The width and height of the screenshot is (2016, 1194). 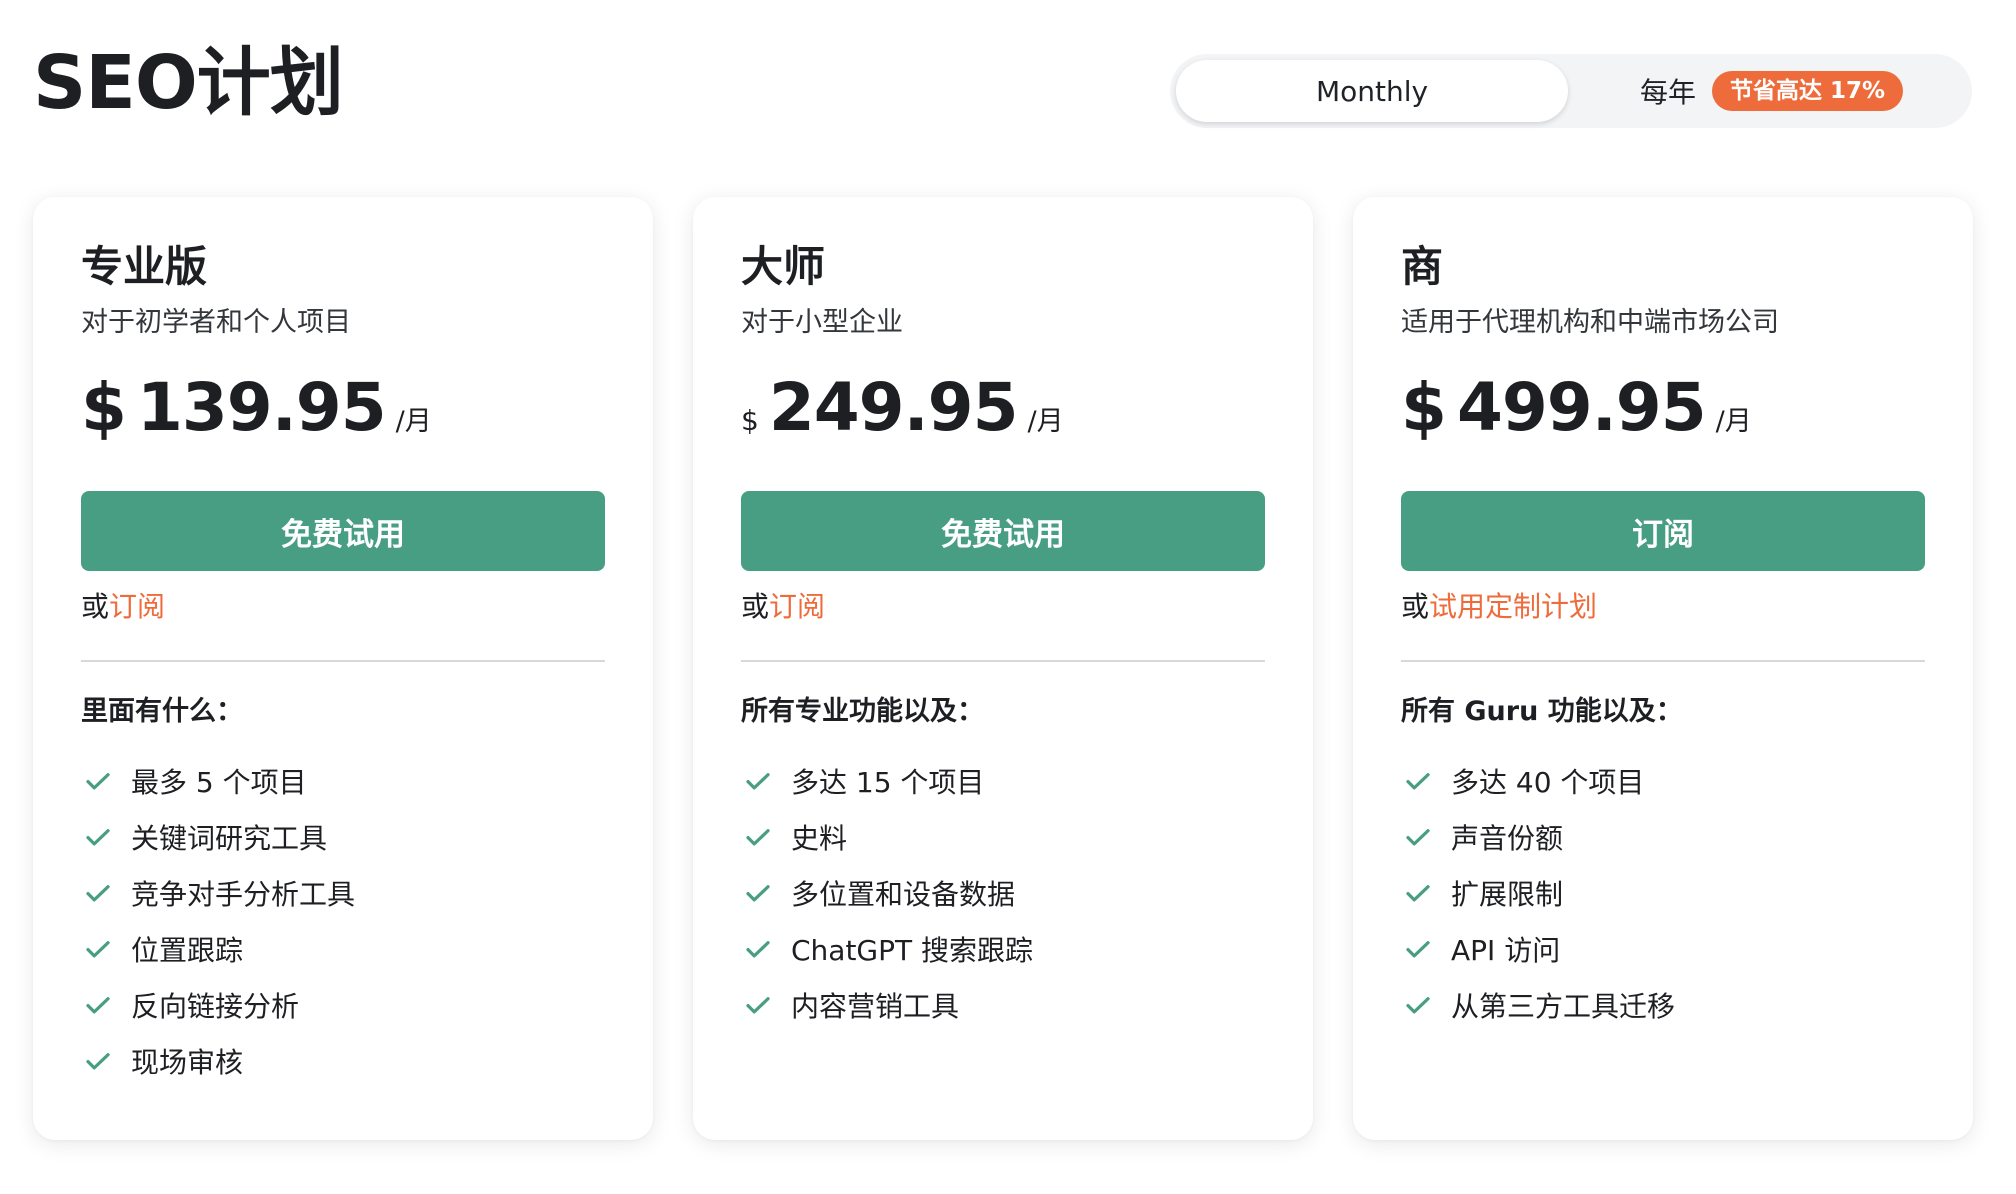 I want to click on feature-label: 最多 5 个项目, so click(x=219, y=782).